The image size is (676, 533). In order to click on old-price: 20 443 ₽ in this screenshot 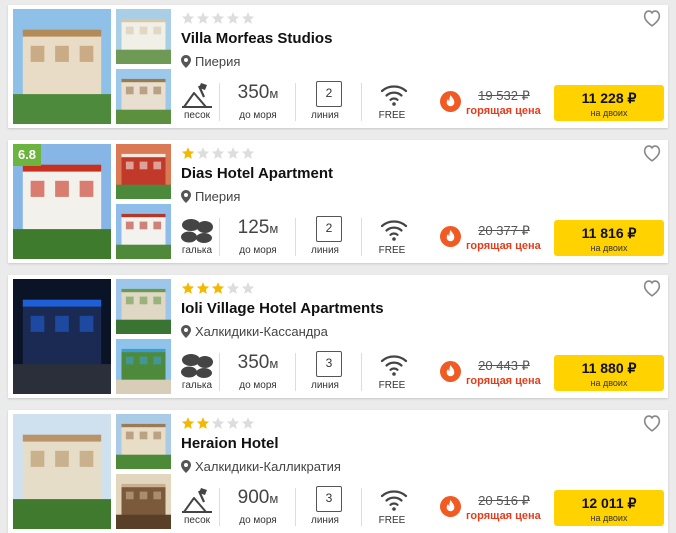, I will do `click(504, 365)`.